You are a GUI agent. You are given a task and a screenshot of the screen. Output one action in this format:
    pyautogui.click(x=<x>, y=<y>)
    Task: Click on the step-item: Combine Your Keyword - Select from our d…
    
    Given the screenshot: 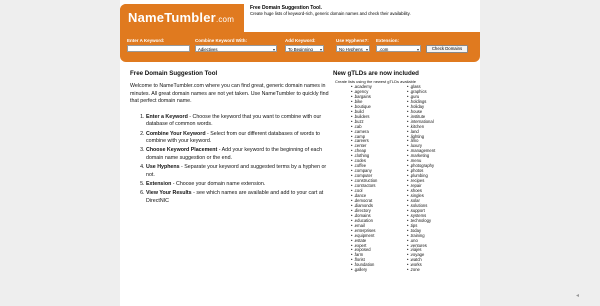 What is the action you would take?
    pyautogui.click(x=238, y=138)
    